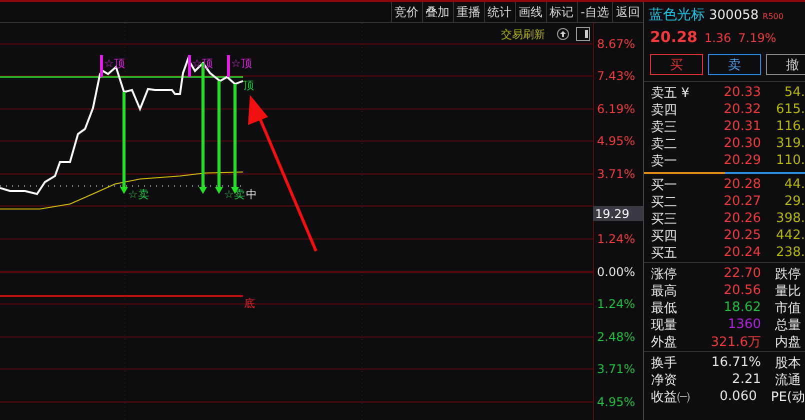 The image size is (805, 420). Describe the element at coordinates (718, 38) in the screenshot. I see `price-change: 1.36` at that location.